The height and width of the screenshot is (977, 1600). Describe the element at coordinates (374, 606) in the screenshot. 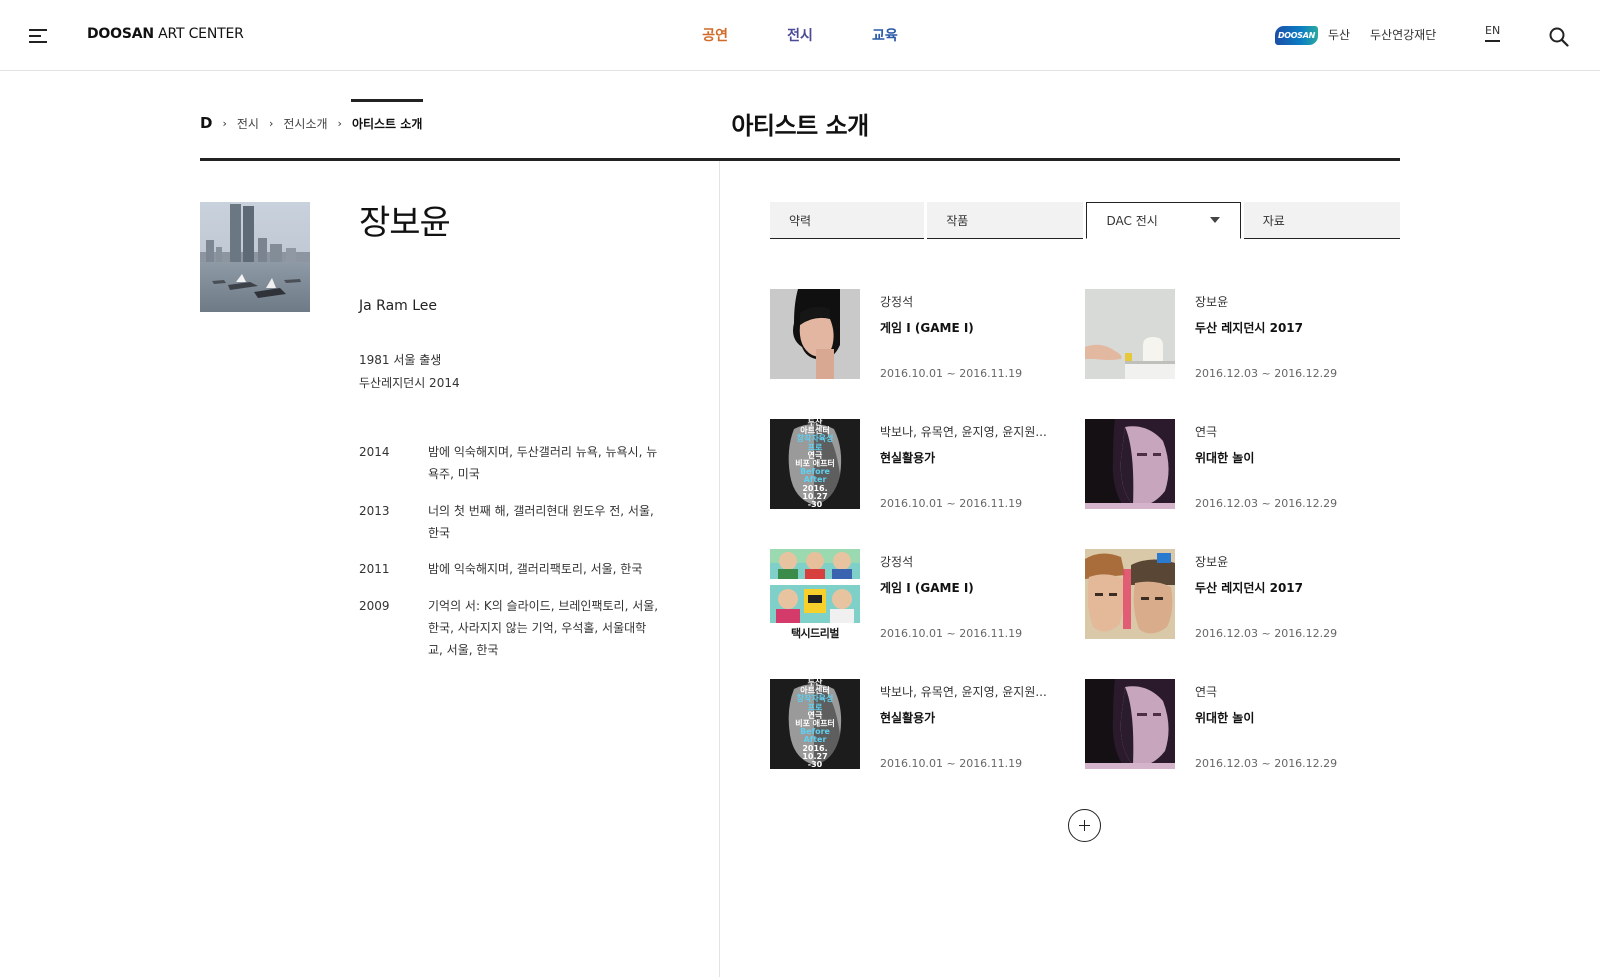

I see `history-year: 2009` at that location.